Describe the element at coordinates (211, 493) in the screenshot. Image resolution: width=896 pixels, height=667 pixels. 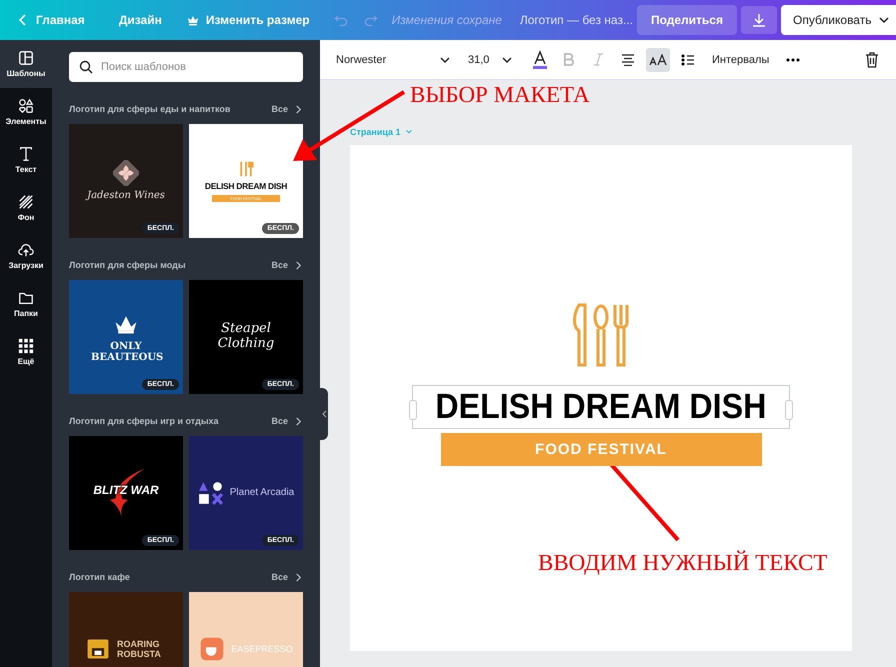
I see `game-shapes-icon` at that location.